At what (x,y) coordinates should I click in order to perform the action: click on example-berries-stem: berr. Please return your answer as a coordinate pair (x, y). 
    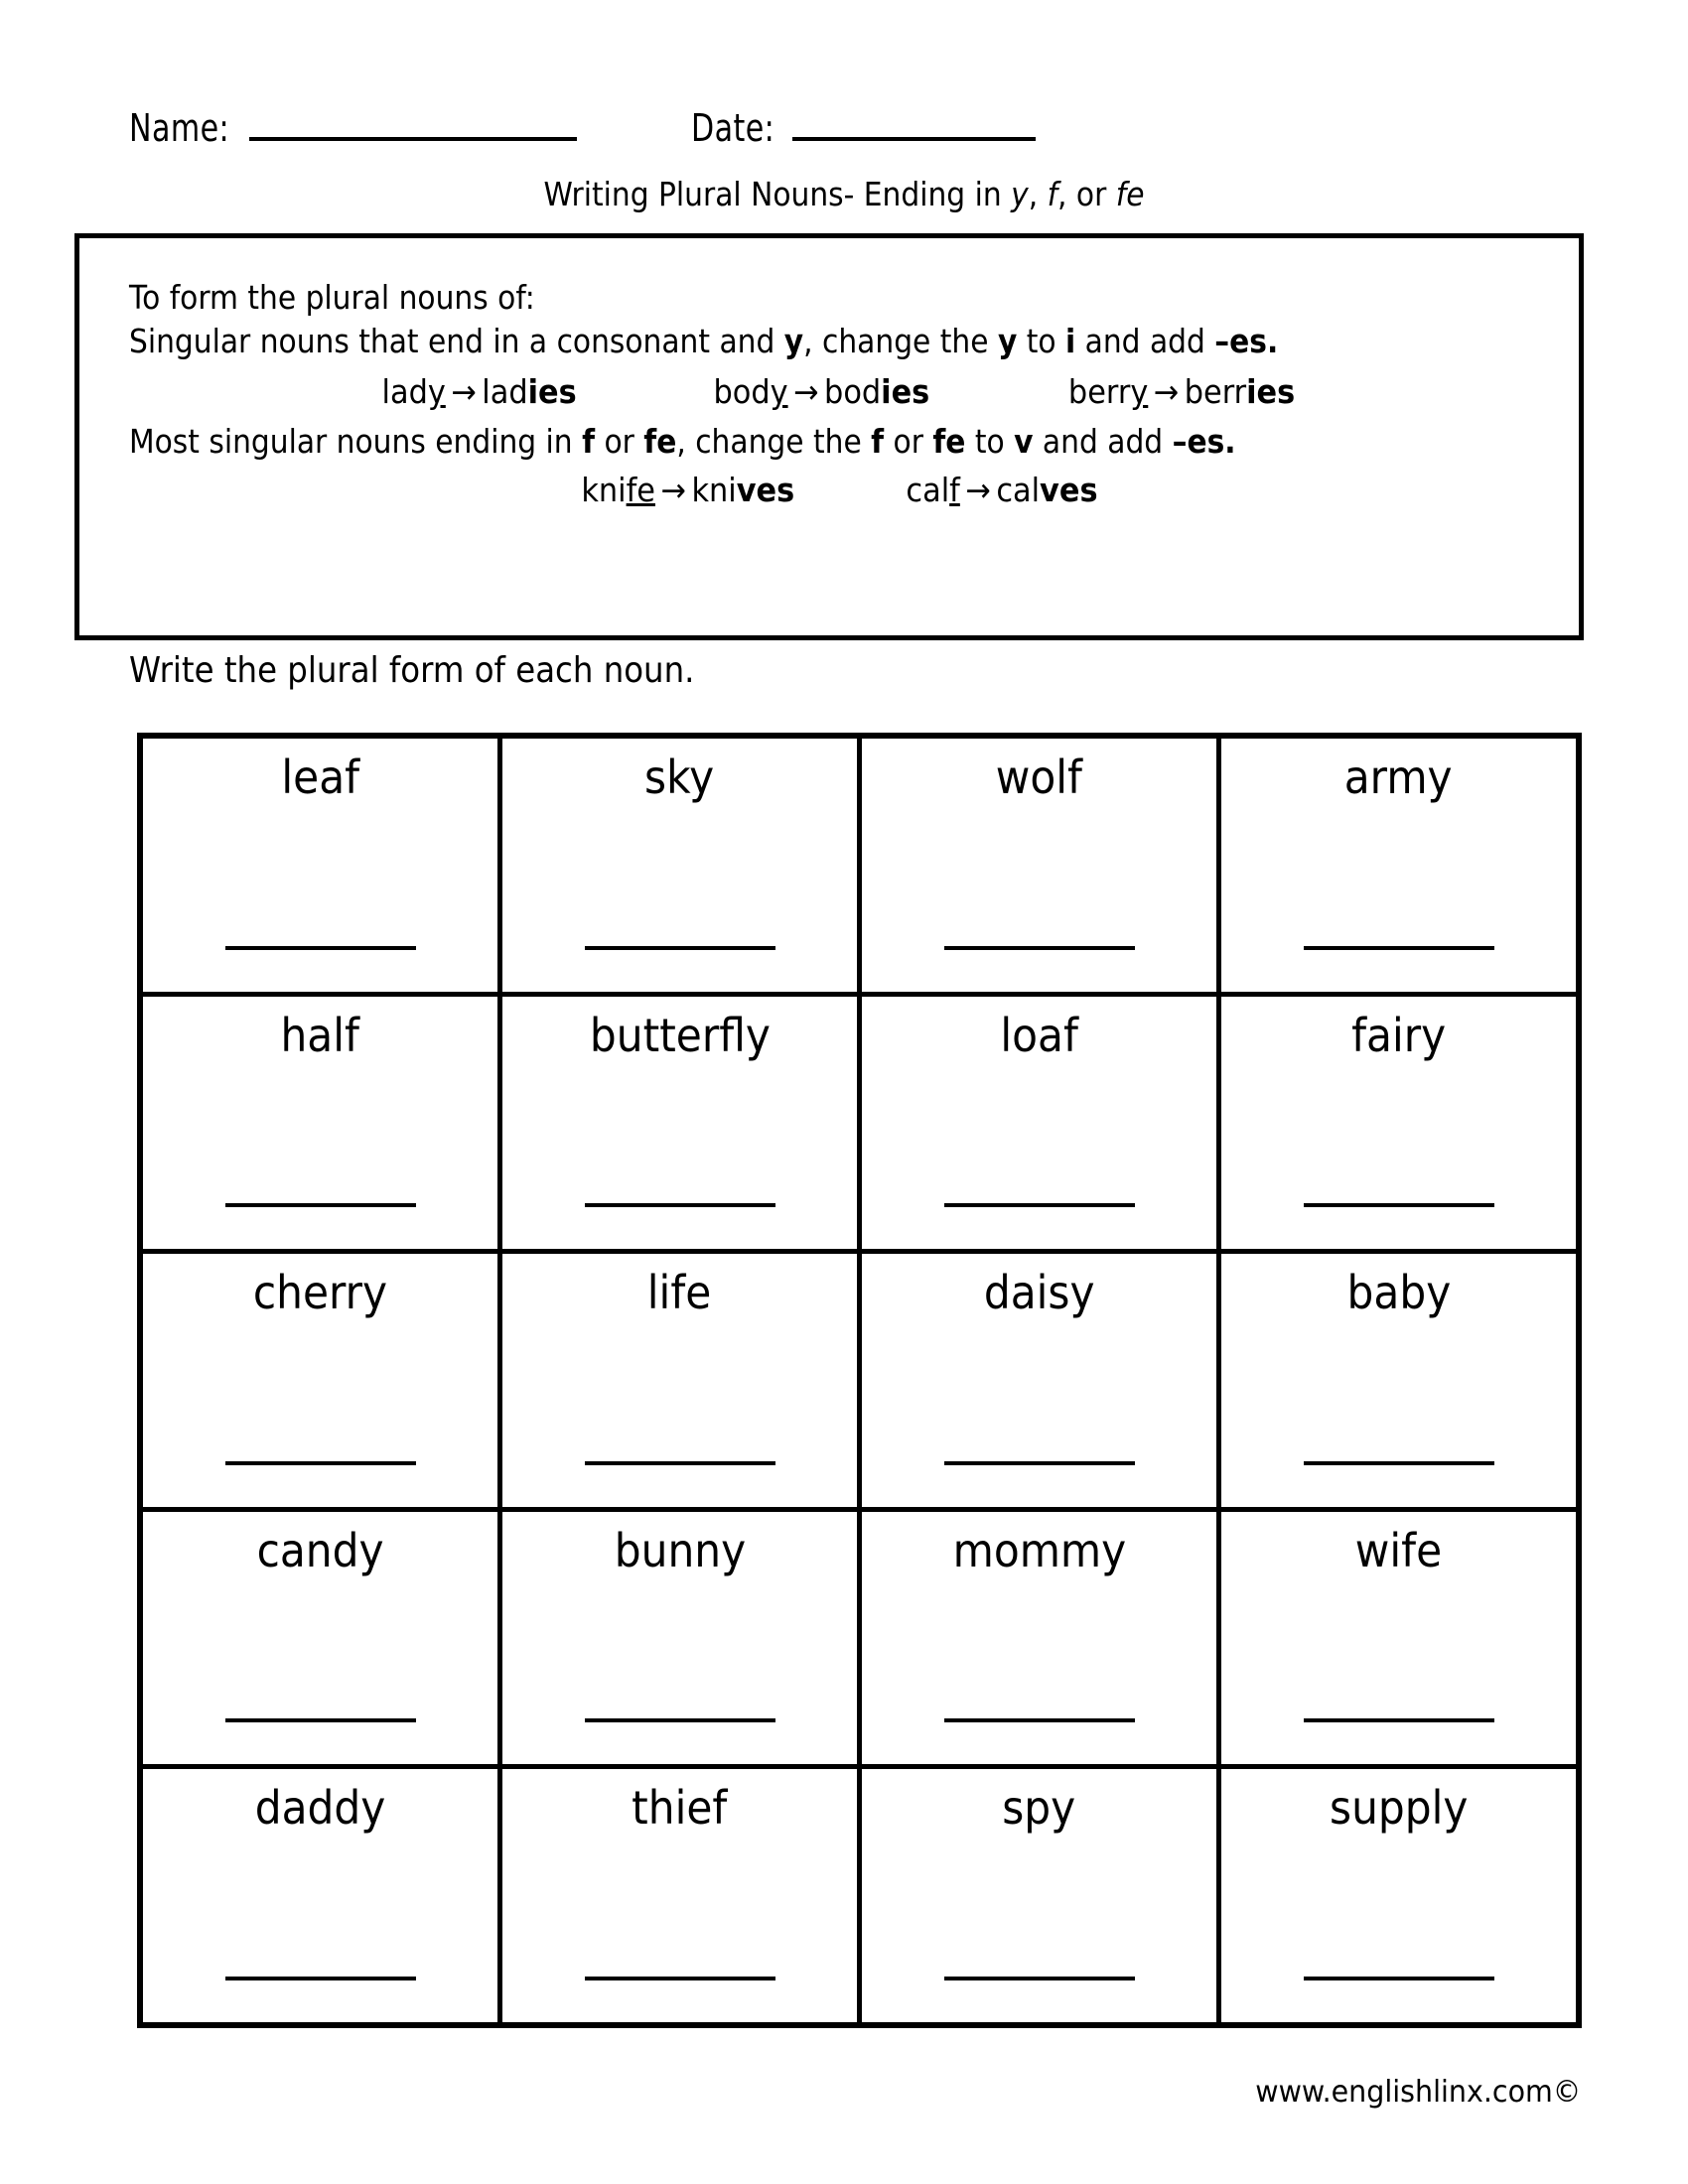
    Looking at the image, I should click on (1215, 392).